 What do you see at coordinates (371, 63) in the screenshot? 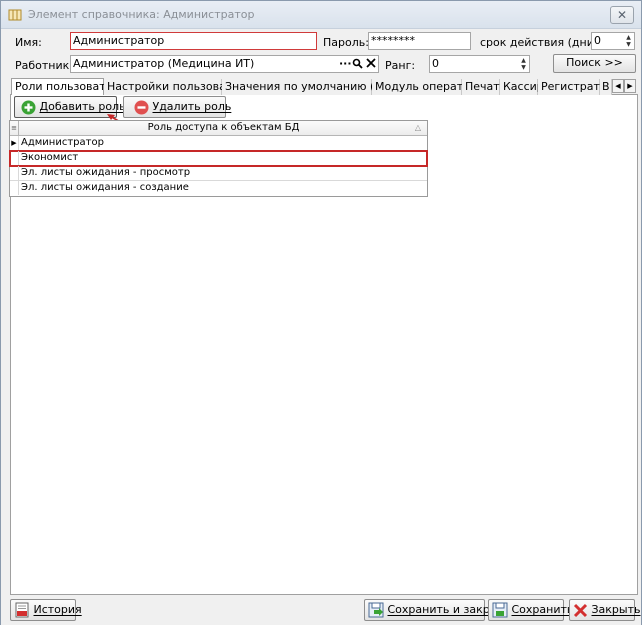
I see `clear-icon` at bounding box center [371, 63].